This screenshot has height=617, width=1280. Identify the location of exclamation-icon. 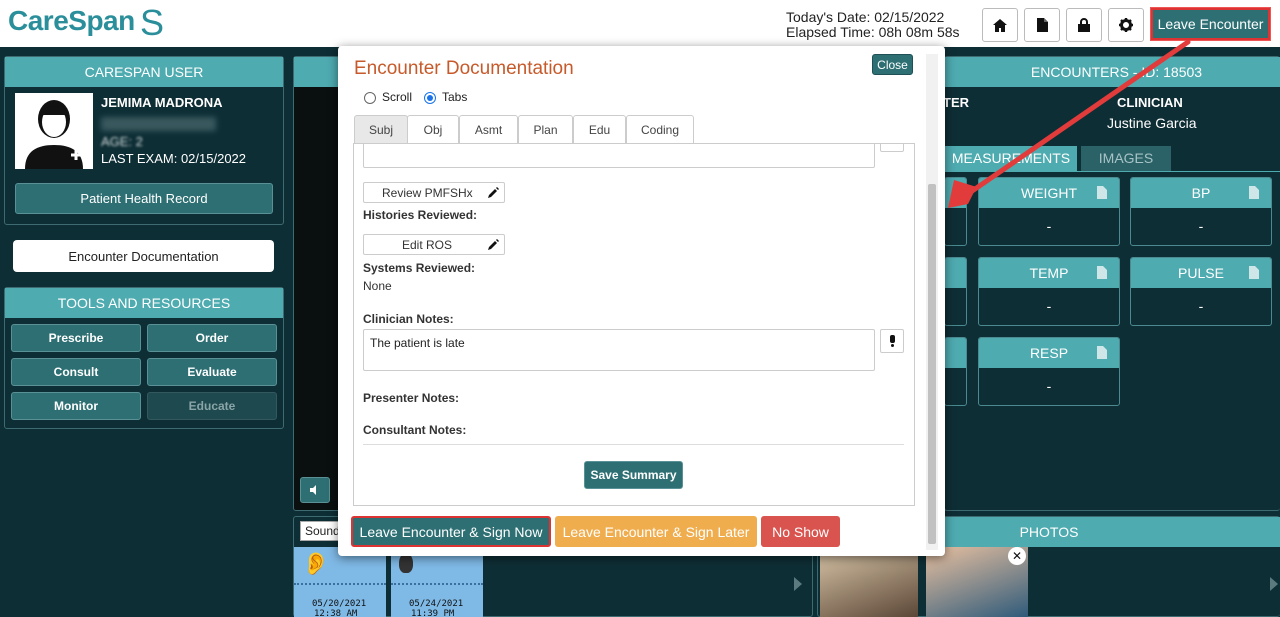
(892, 341).